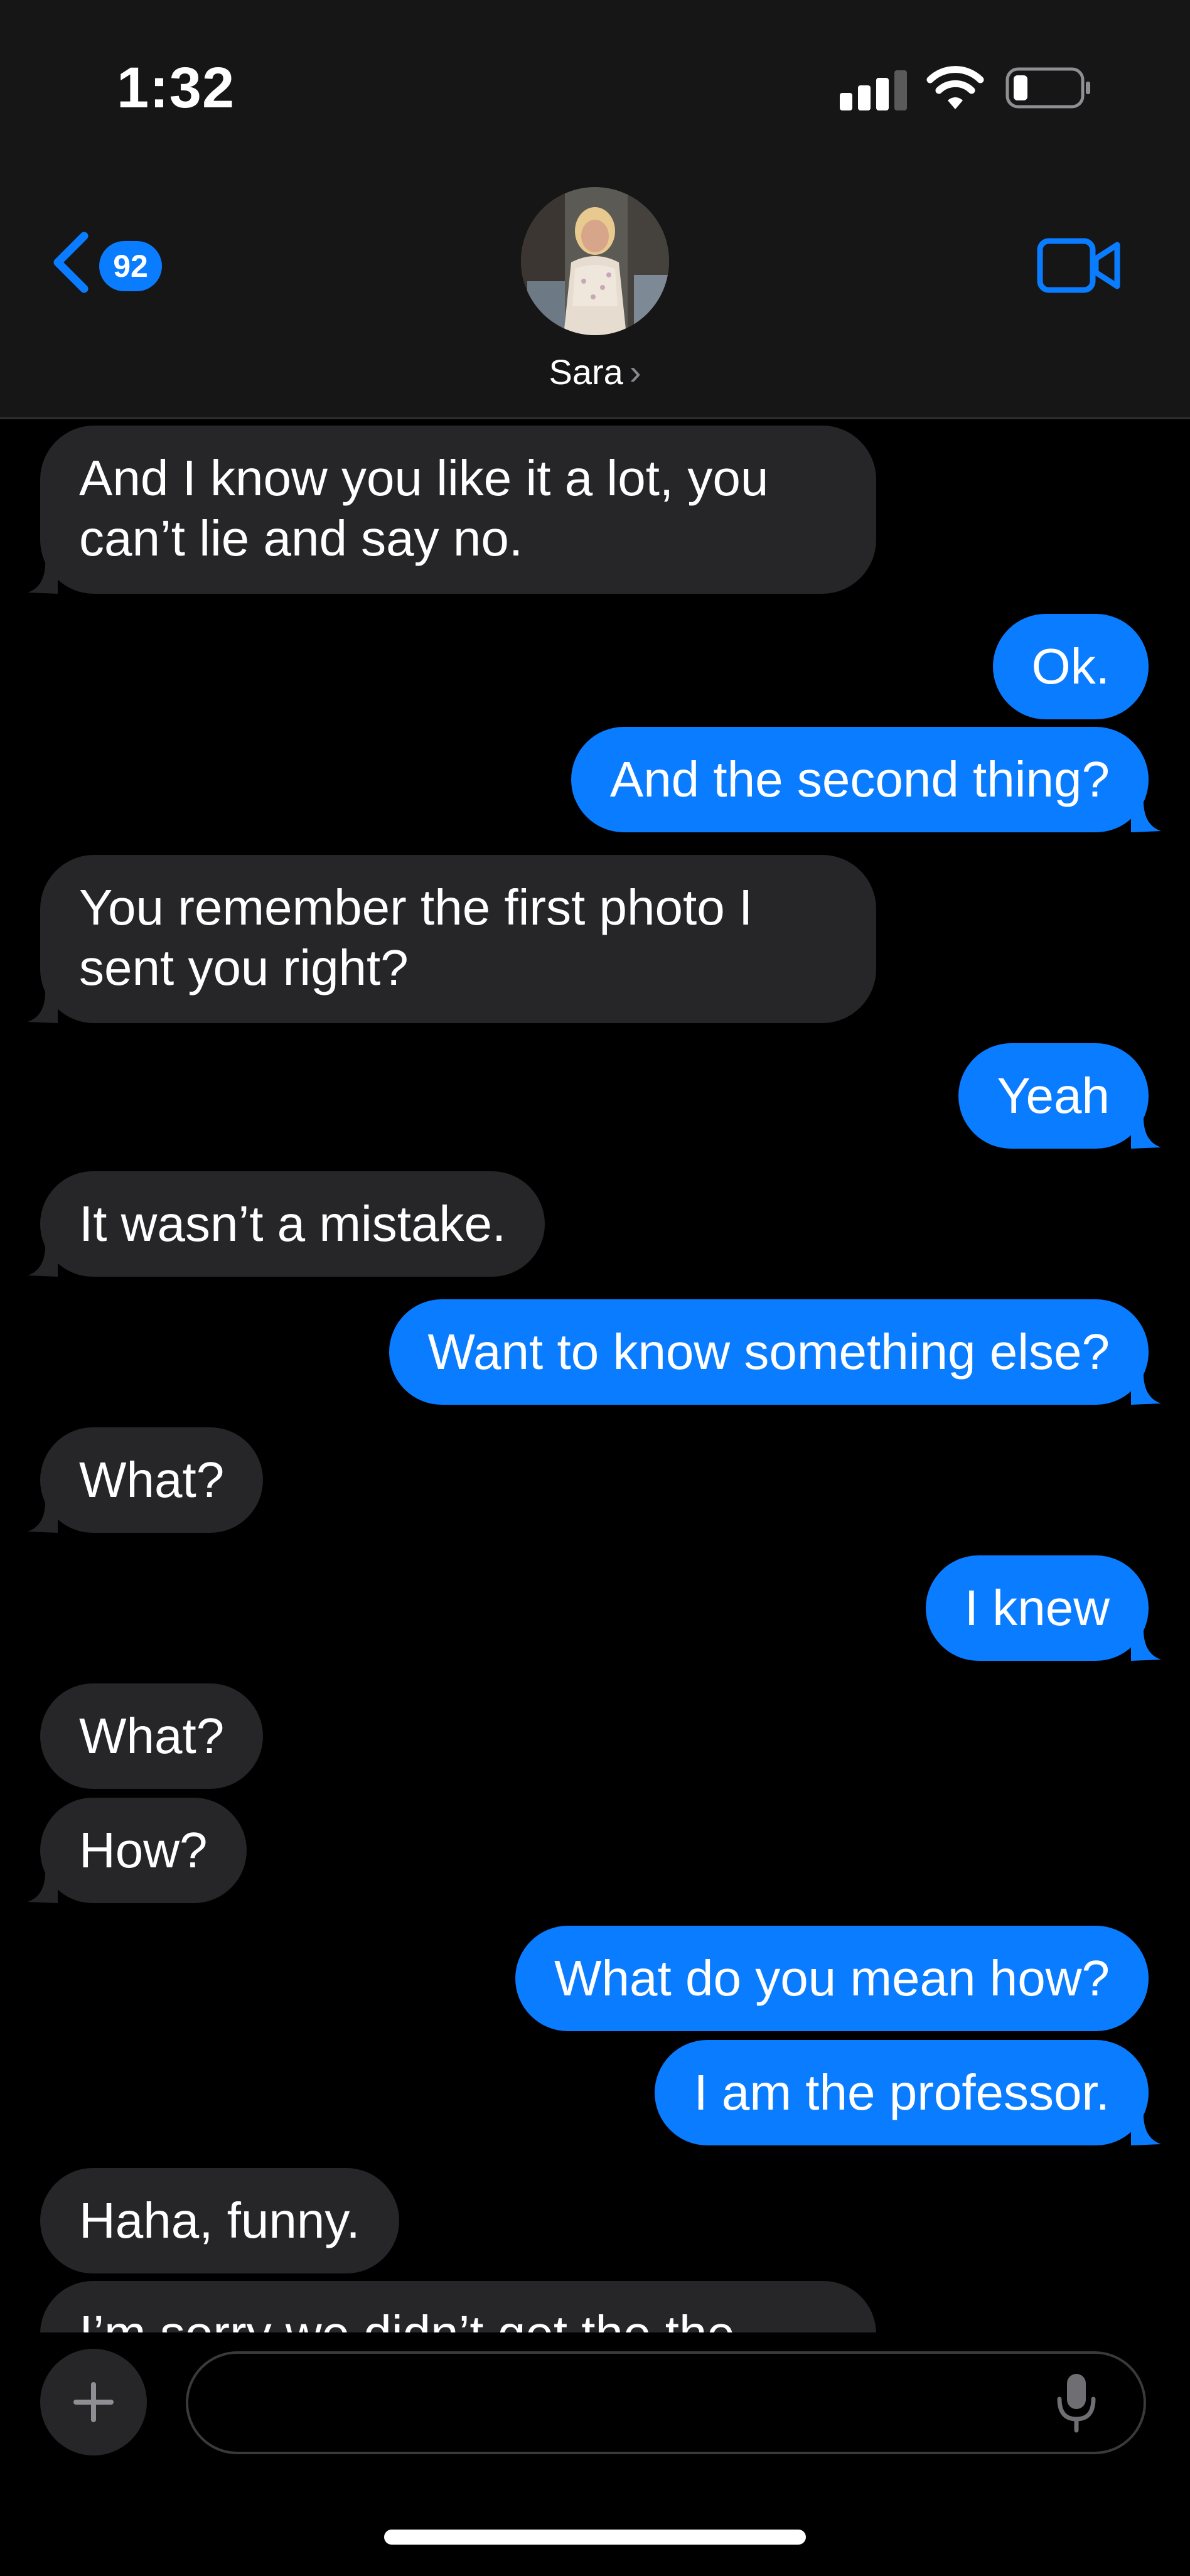  I want to click on message-bubble-incoming: How?, so click(137, 1850).